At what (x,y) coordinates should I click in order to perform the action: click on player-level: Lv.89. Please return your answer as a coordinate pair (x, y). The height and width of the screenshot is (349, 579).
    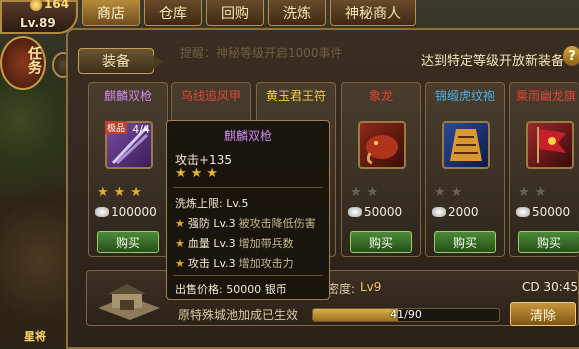
    Looking at the image, I should click on (38, 23).